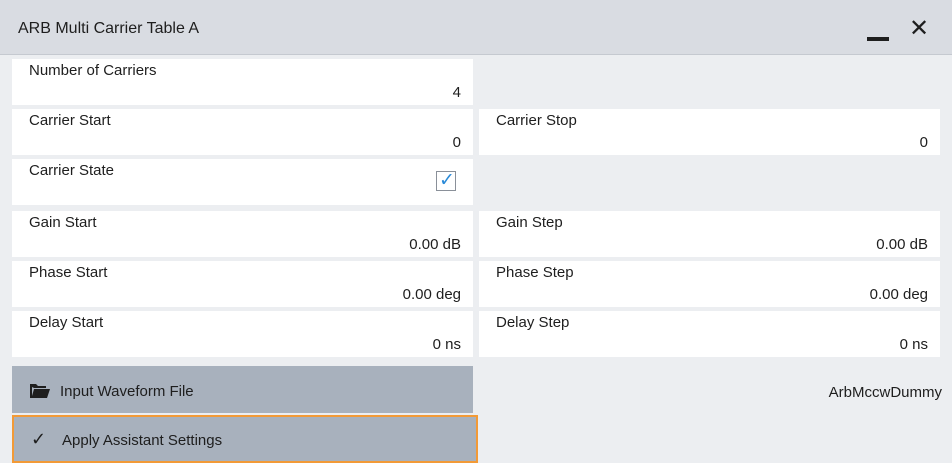  What do you see at coordinates (242, 182) in the screenshot?
I see `carrier-state-field: Carrier State` at bounding box center [242, 182].